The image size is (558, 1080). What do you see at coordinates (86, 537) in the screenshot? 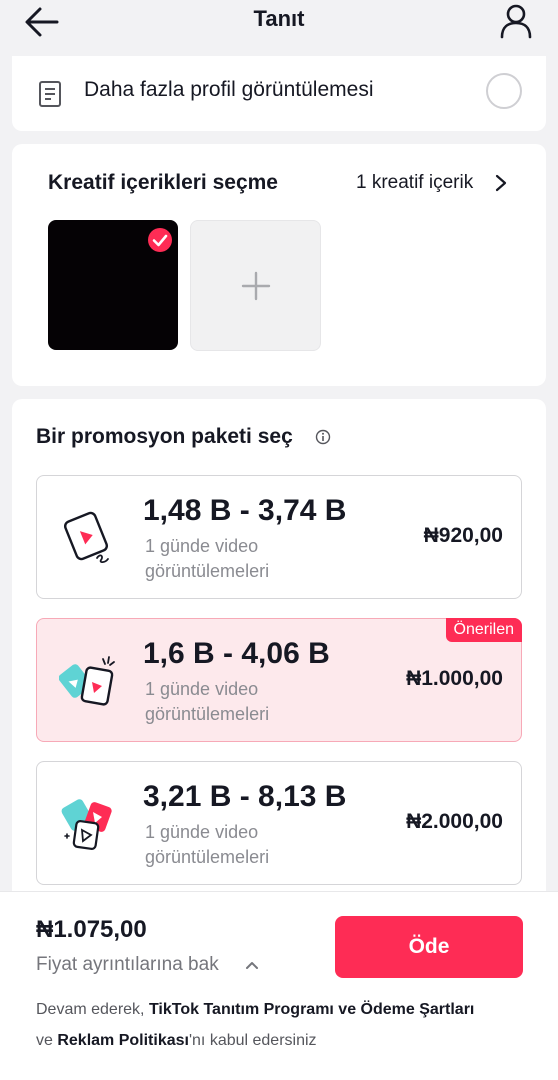
I see `video-card-icon` at bounding box center [86, 537].